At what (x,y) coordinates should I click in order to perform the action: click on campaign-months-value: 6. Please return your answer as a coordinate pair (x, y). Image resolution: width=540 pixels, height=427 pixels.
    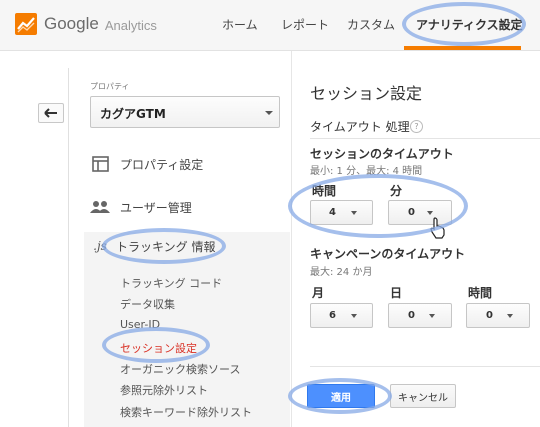
    Looking at the image, I should click on (332, 315).